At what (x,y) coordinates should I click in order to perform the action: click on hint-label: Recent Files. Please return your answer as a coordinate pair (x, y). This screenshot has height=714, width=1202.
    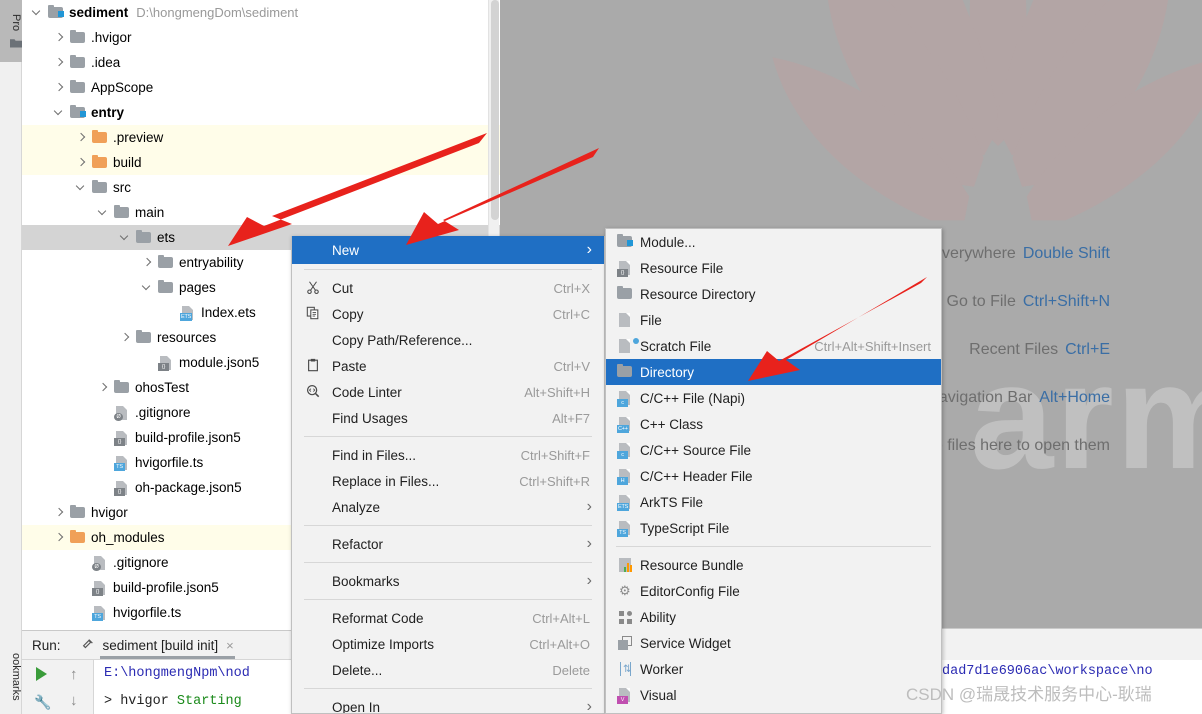
    Looking at the image, I should click on (1014, 349).